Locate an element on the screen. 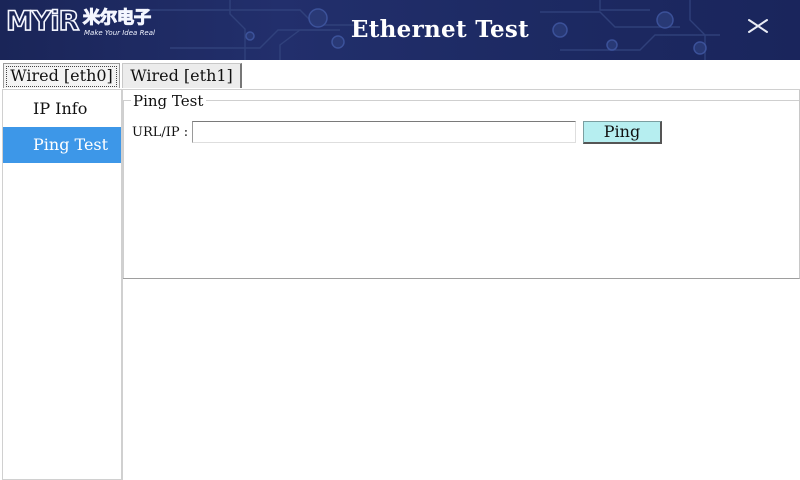 The width and height of the screenshot is (800, 480). close-icon is located at coordinates (758, 26).